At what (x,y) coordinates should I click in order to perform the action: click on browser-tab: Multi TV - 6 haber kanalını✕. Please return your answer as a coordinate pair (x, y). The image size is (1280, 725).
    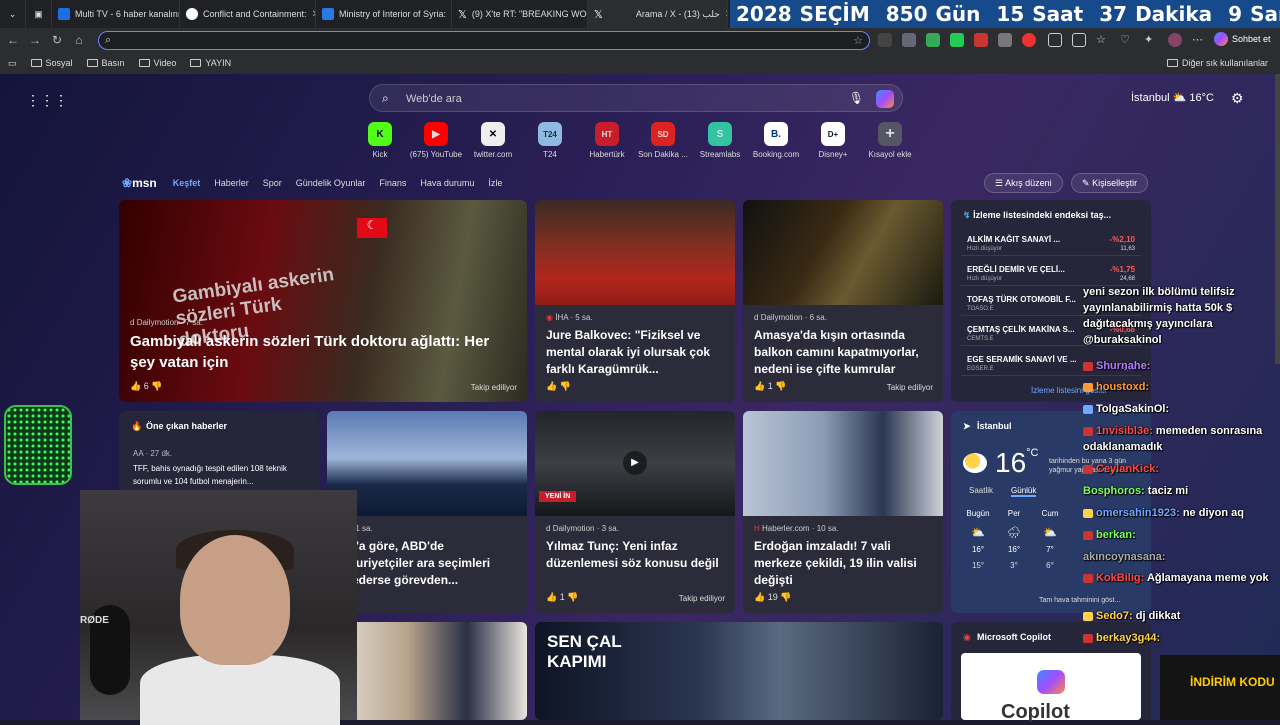
    Looking at the image, I should click on (116, 14).